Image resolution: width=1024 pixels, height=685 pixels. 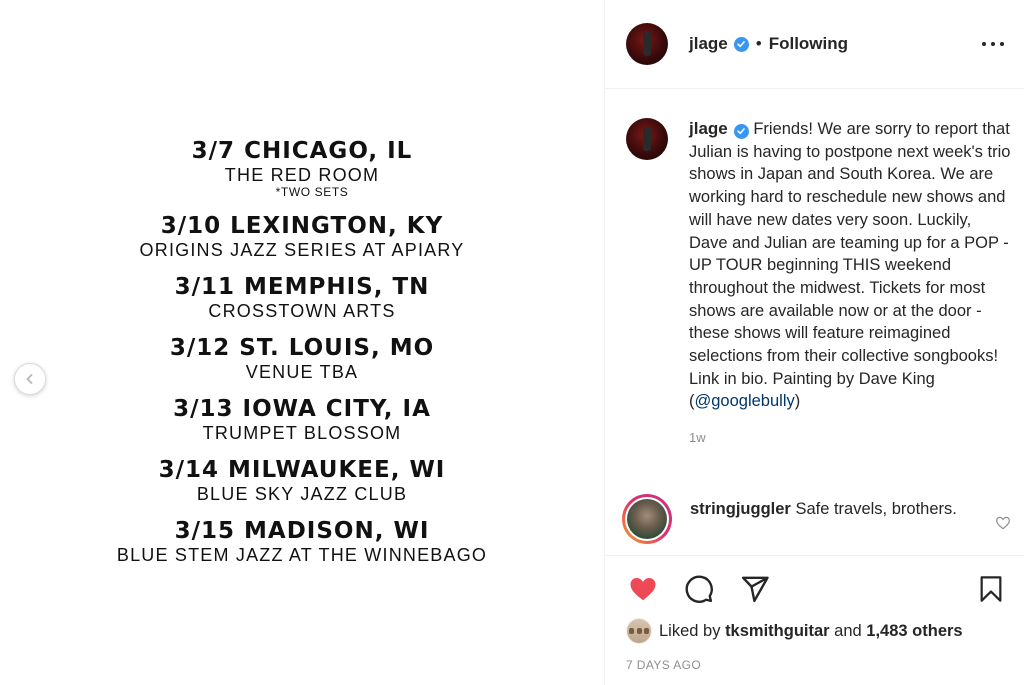 I want to click on comment-text: Safe travels, brothers., so click(x=876, y=509).